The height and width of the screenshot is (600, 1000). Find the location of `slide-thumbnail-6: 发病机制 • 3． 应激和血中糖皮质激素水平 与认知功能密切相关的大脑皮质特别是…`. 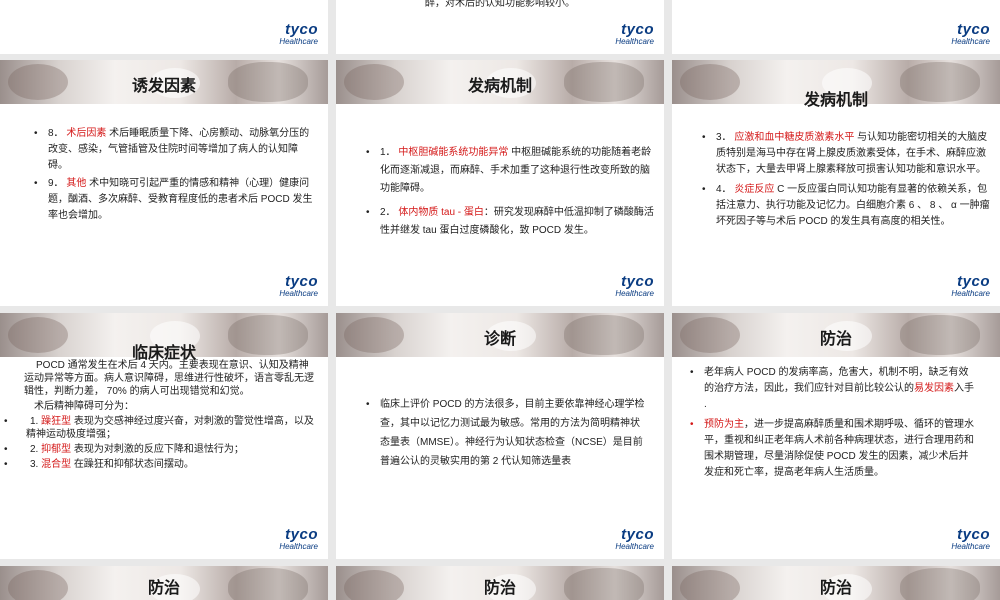

slide-thumbnail-6: 发病机制 • 3． 应激和血中糖皮质激素水平 与认知功能密切相关的大脑皮质特别是… is located at coordinates (836, 183).